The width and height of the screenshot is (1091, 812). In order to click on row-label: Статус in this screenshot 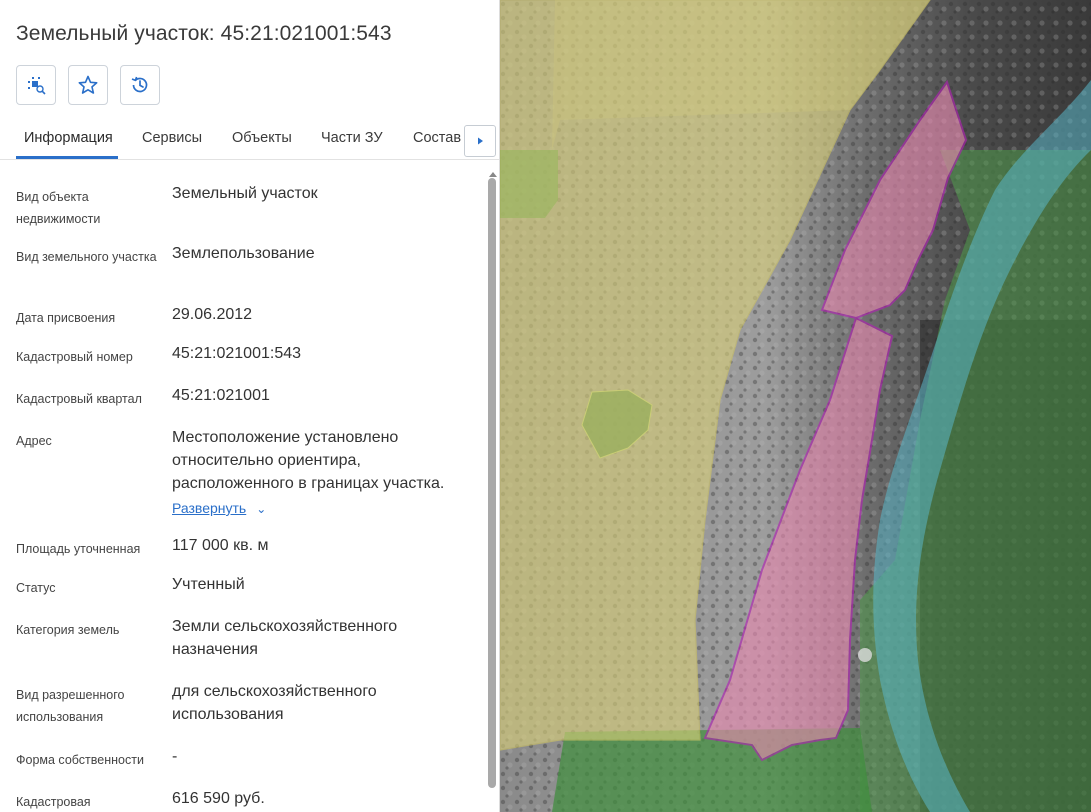, I will do `click(36, 588)`.